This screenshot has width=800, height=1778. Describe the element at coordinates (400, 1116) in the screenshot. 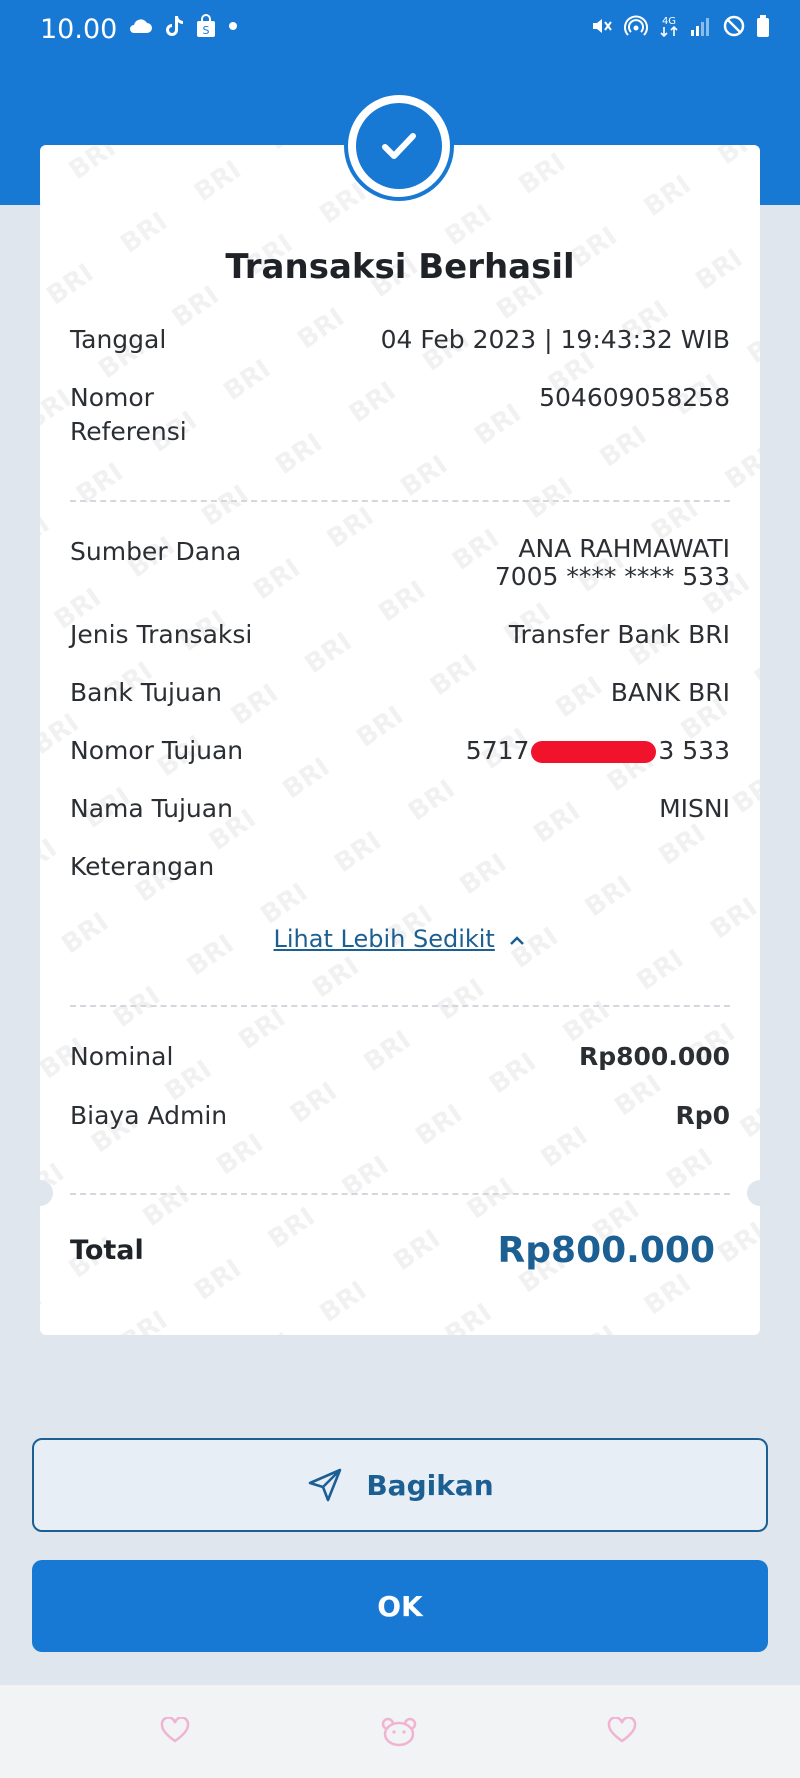

I see `row-biaya-admin: Biaya Admin Rp0` at that location.